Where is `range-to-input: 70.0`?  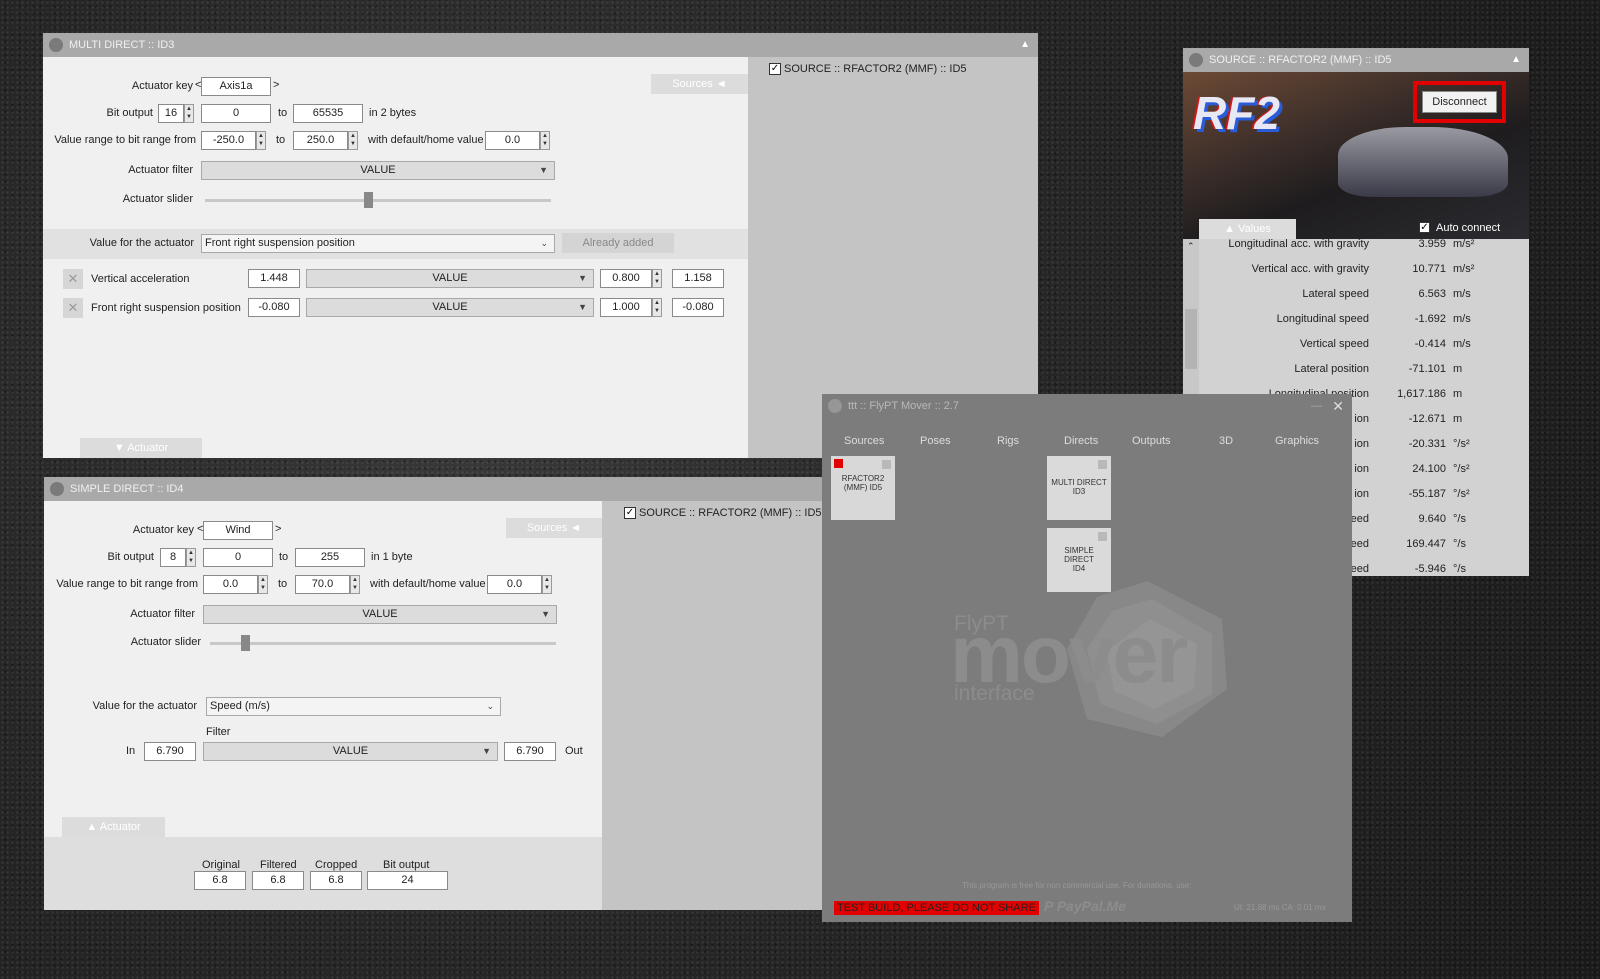 range-to-input: 70.0 is located at coordinates (322, 584).